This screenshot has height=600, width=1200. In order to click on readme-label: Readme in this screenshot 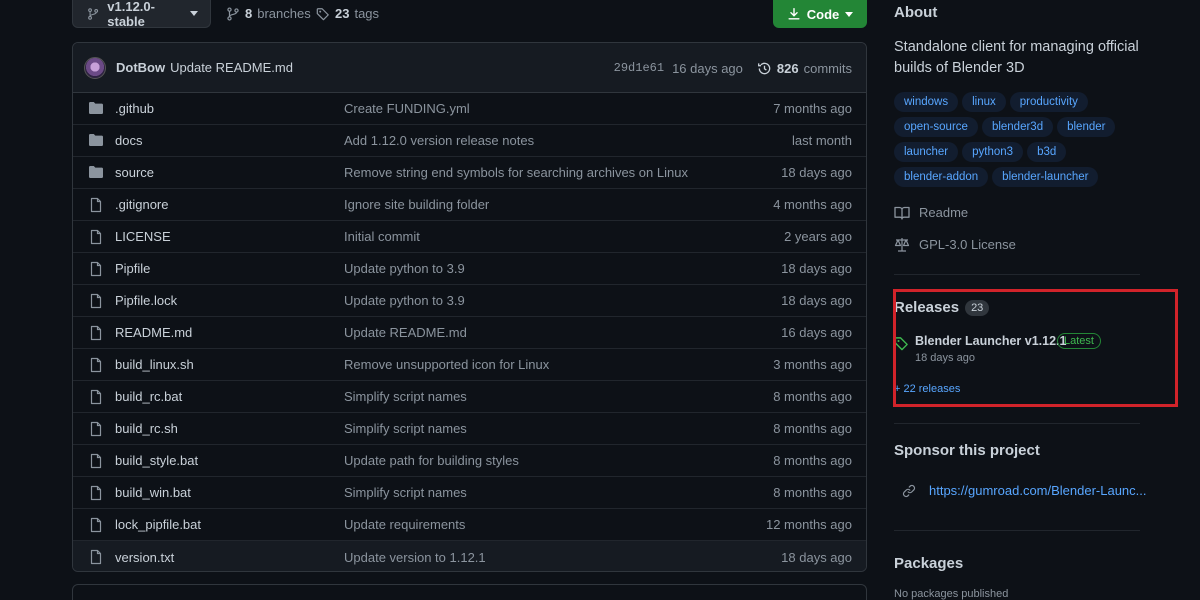, I will do `click(944, 212)`.